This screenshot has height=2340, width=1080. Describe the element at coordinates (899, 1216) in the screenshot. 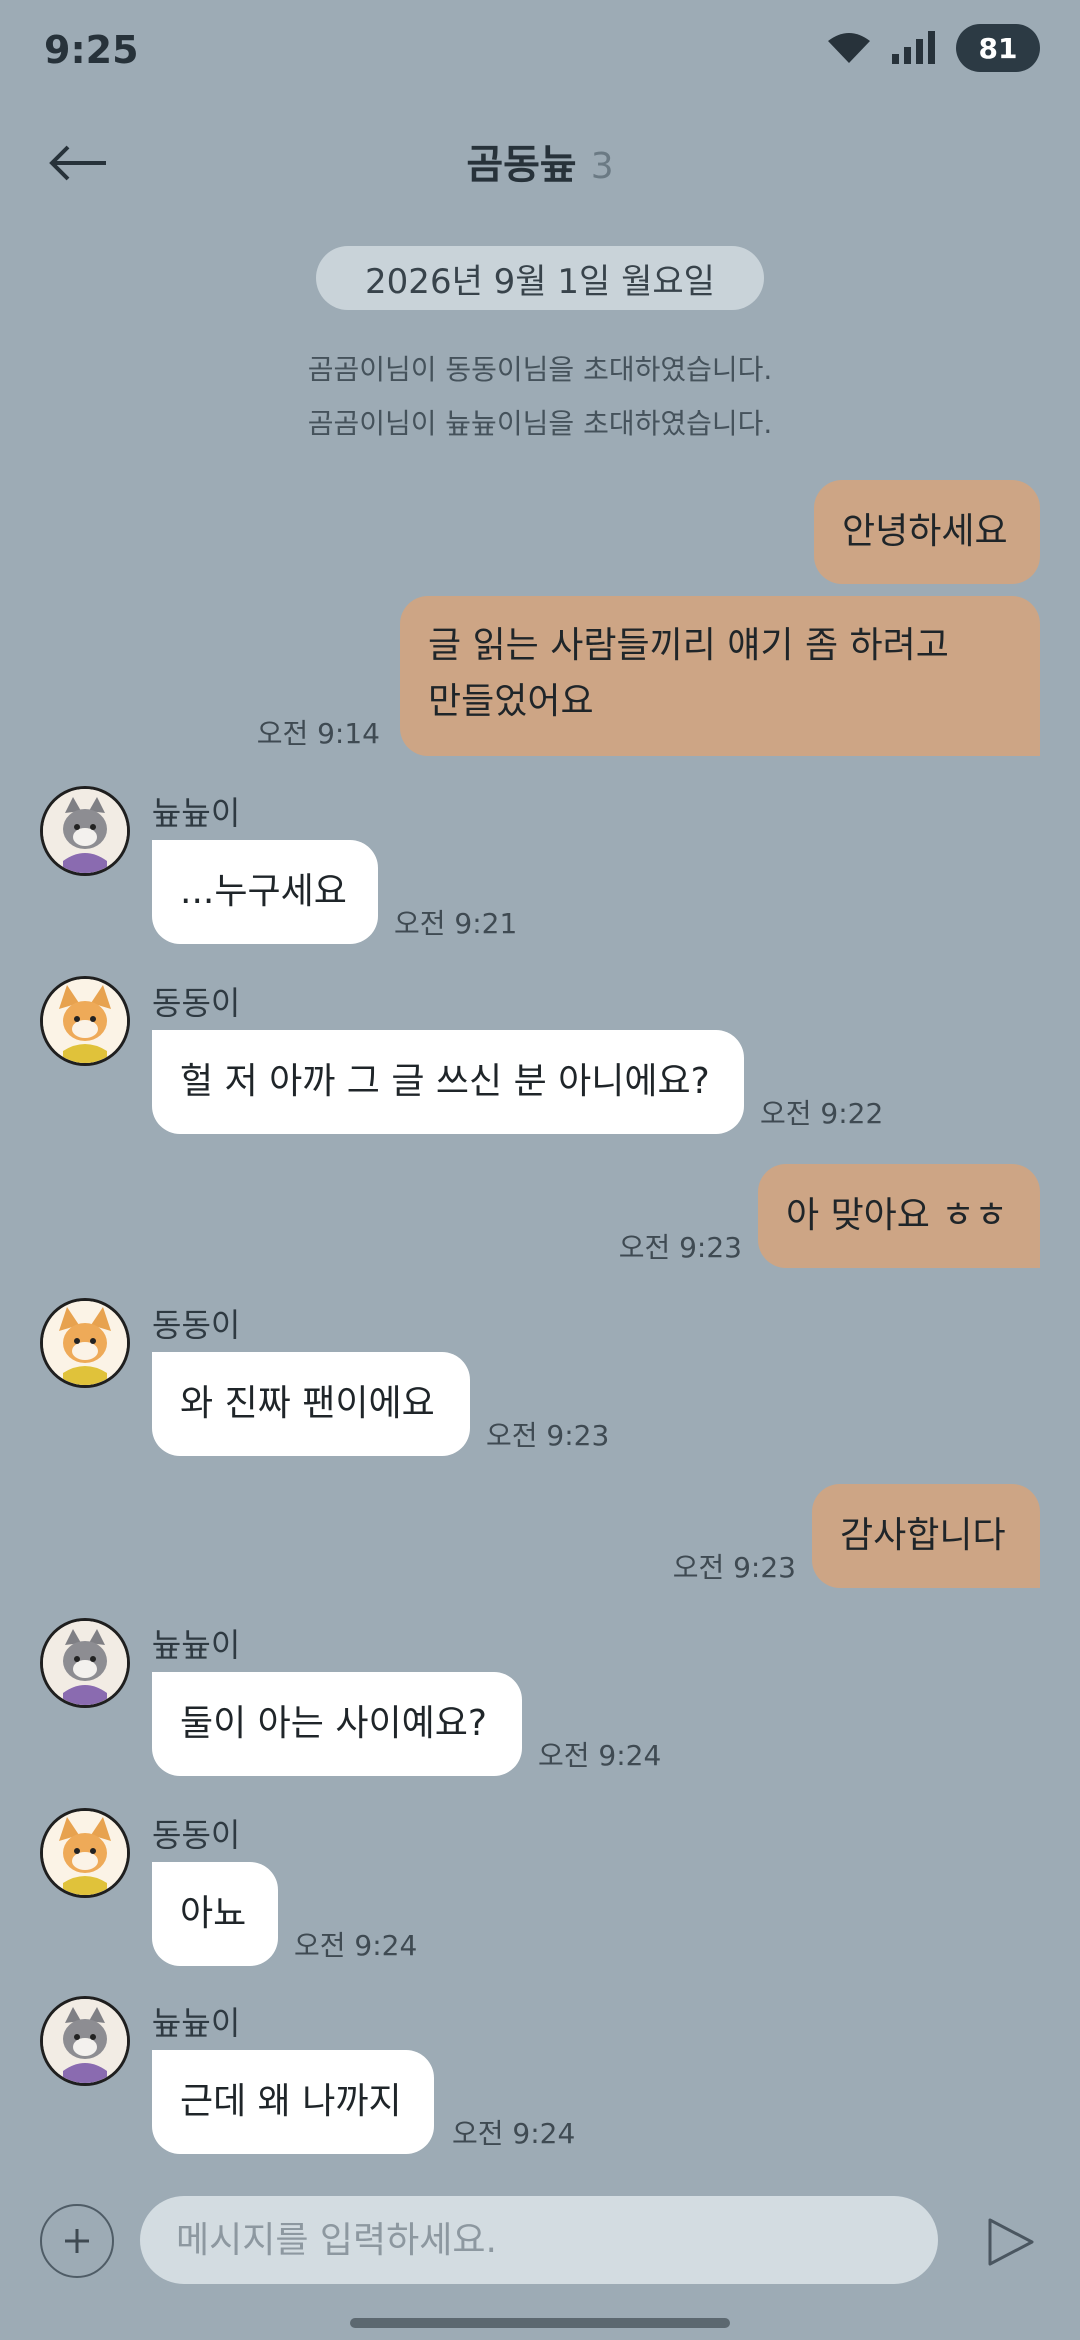

I see `my-message-bubble: 아 맞아요 ㅎㅎ` at that location.